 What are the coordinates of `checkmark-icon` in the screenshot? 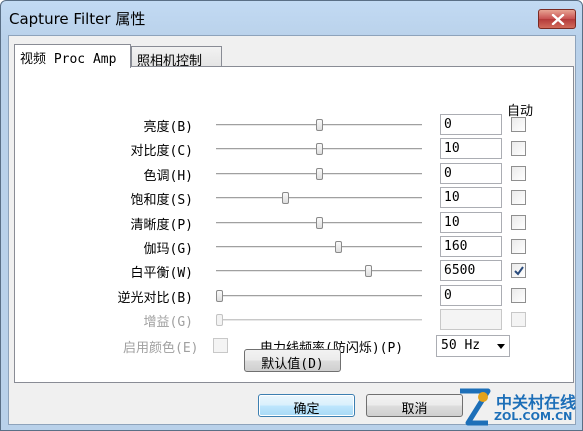 It's located at (519, 271).